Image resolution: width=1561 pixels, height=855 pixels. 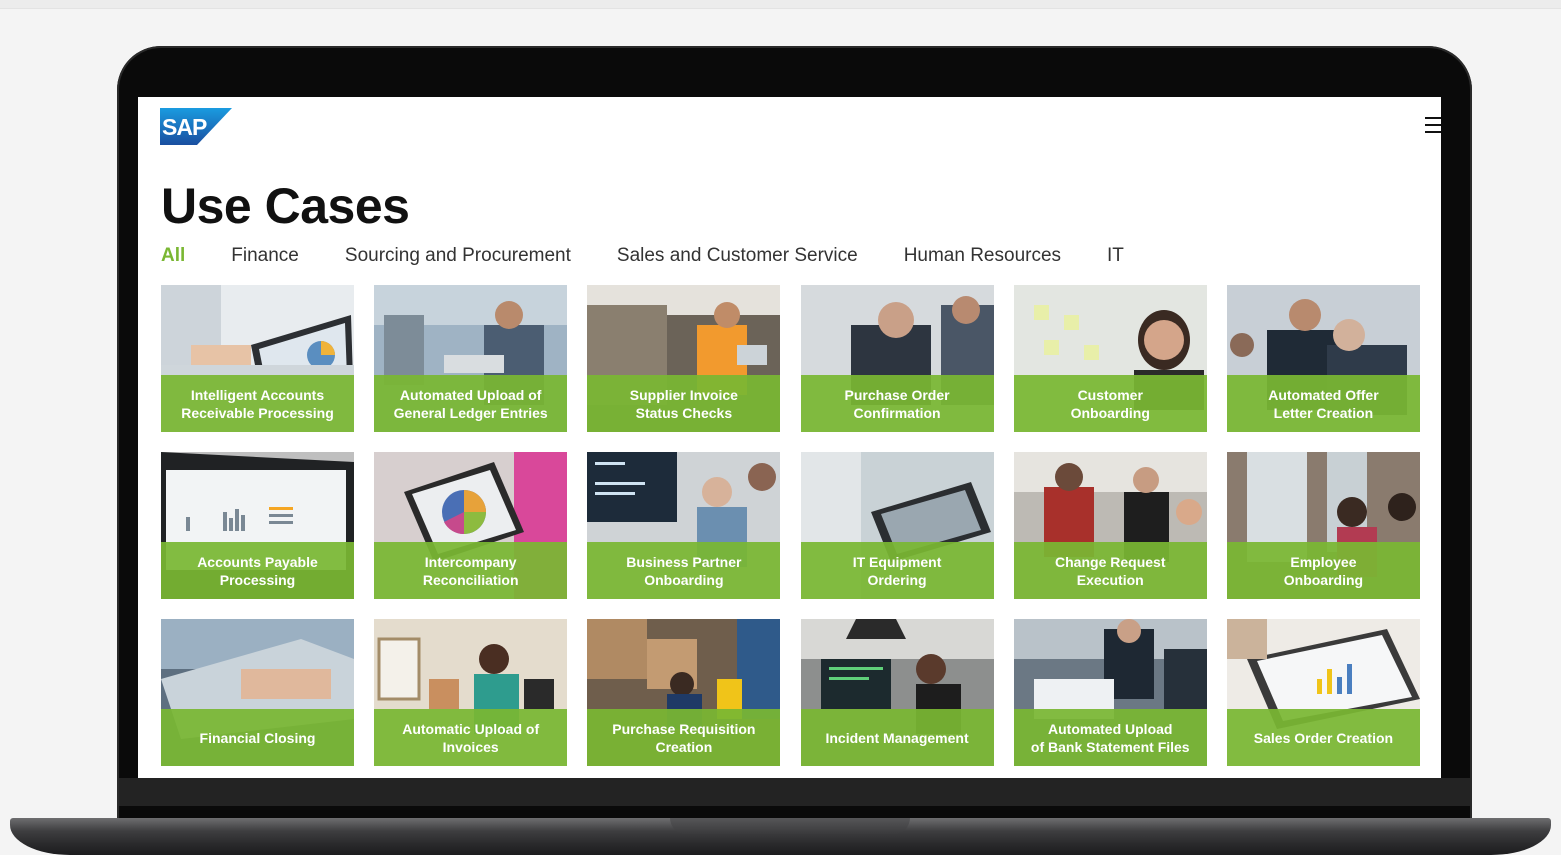 I want to click on top-border, so click(x=780, y=4).